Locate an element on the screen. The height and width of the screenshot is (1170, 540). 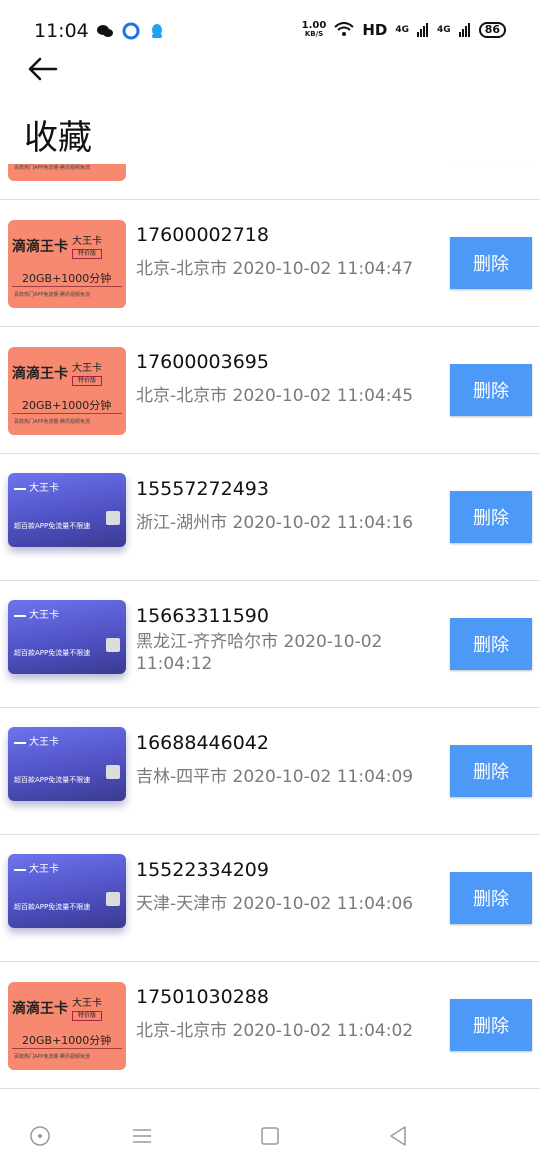
system-nav-bar is located at coordinates (270, 1137).